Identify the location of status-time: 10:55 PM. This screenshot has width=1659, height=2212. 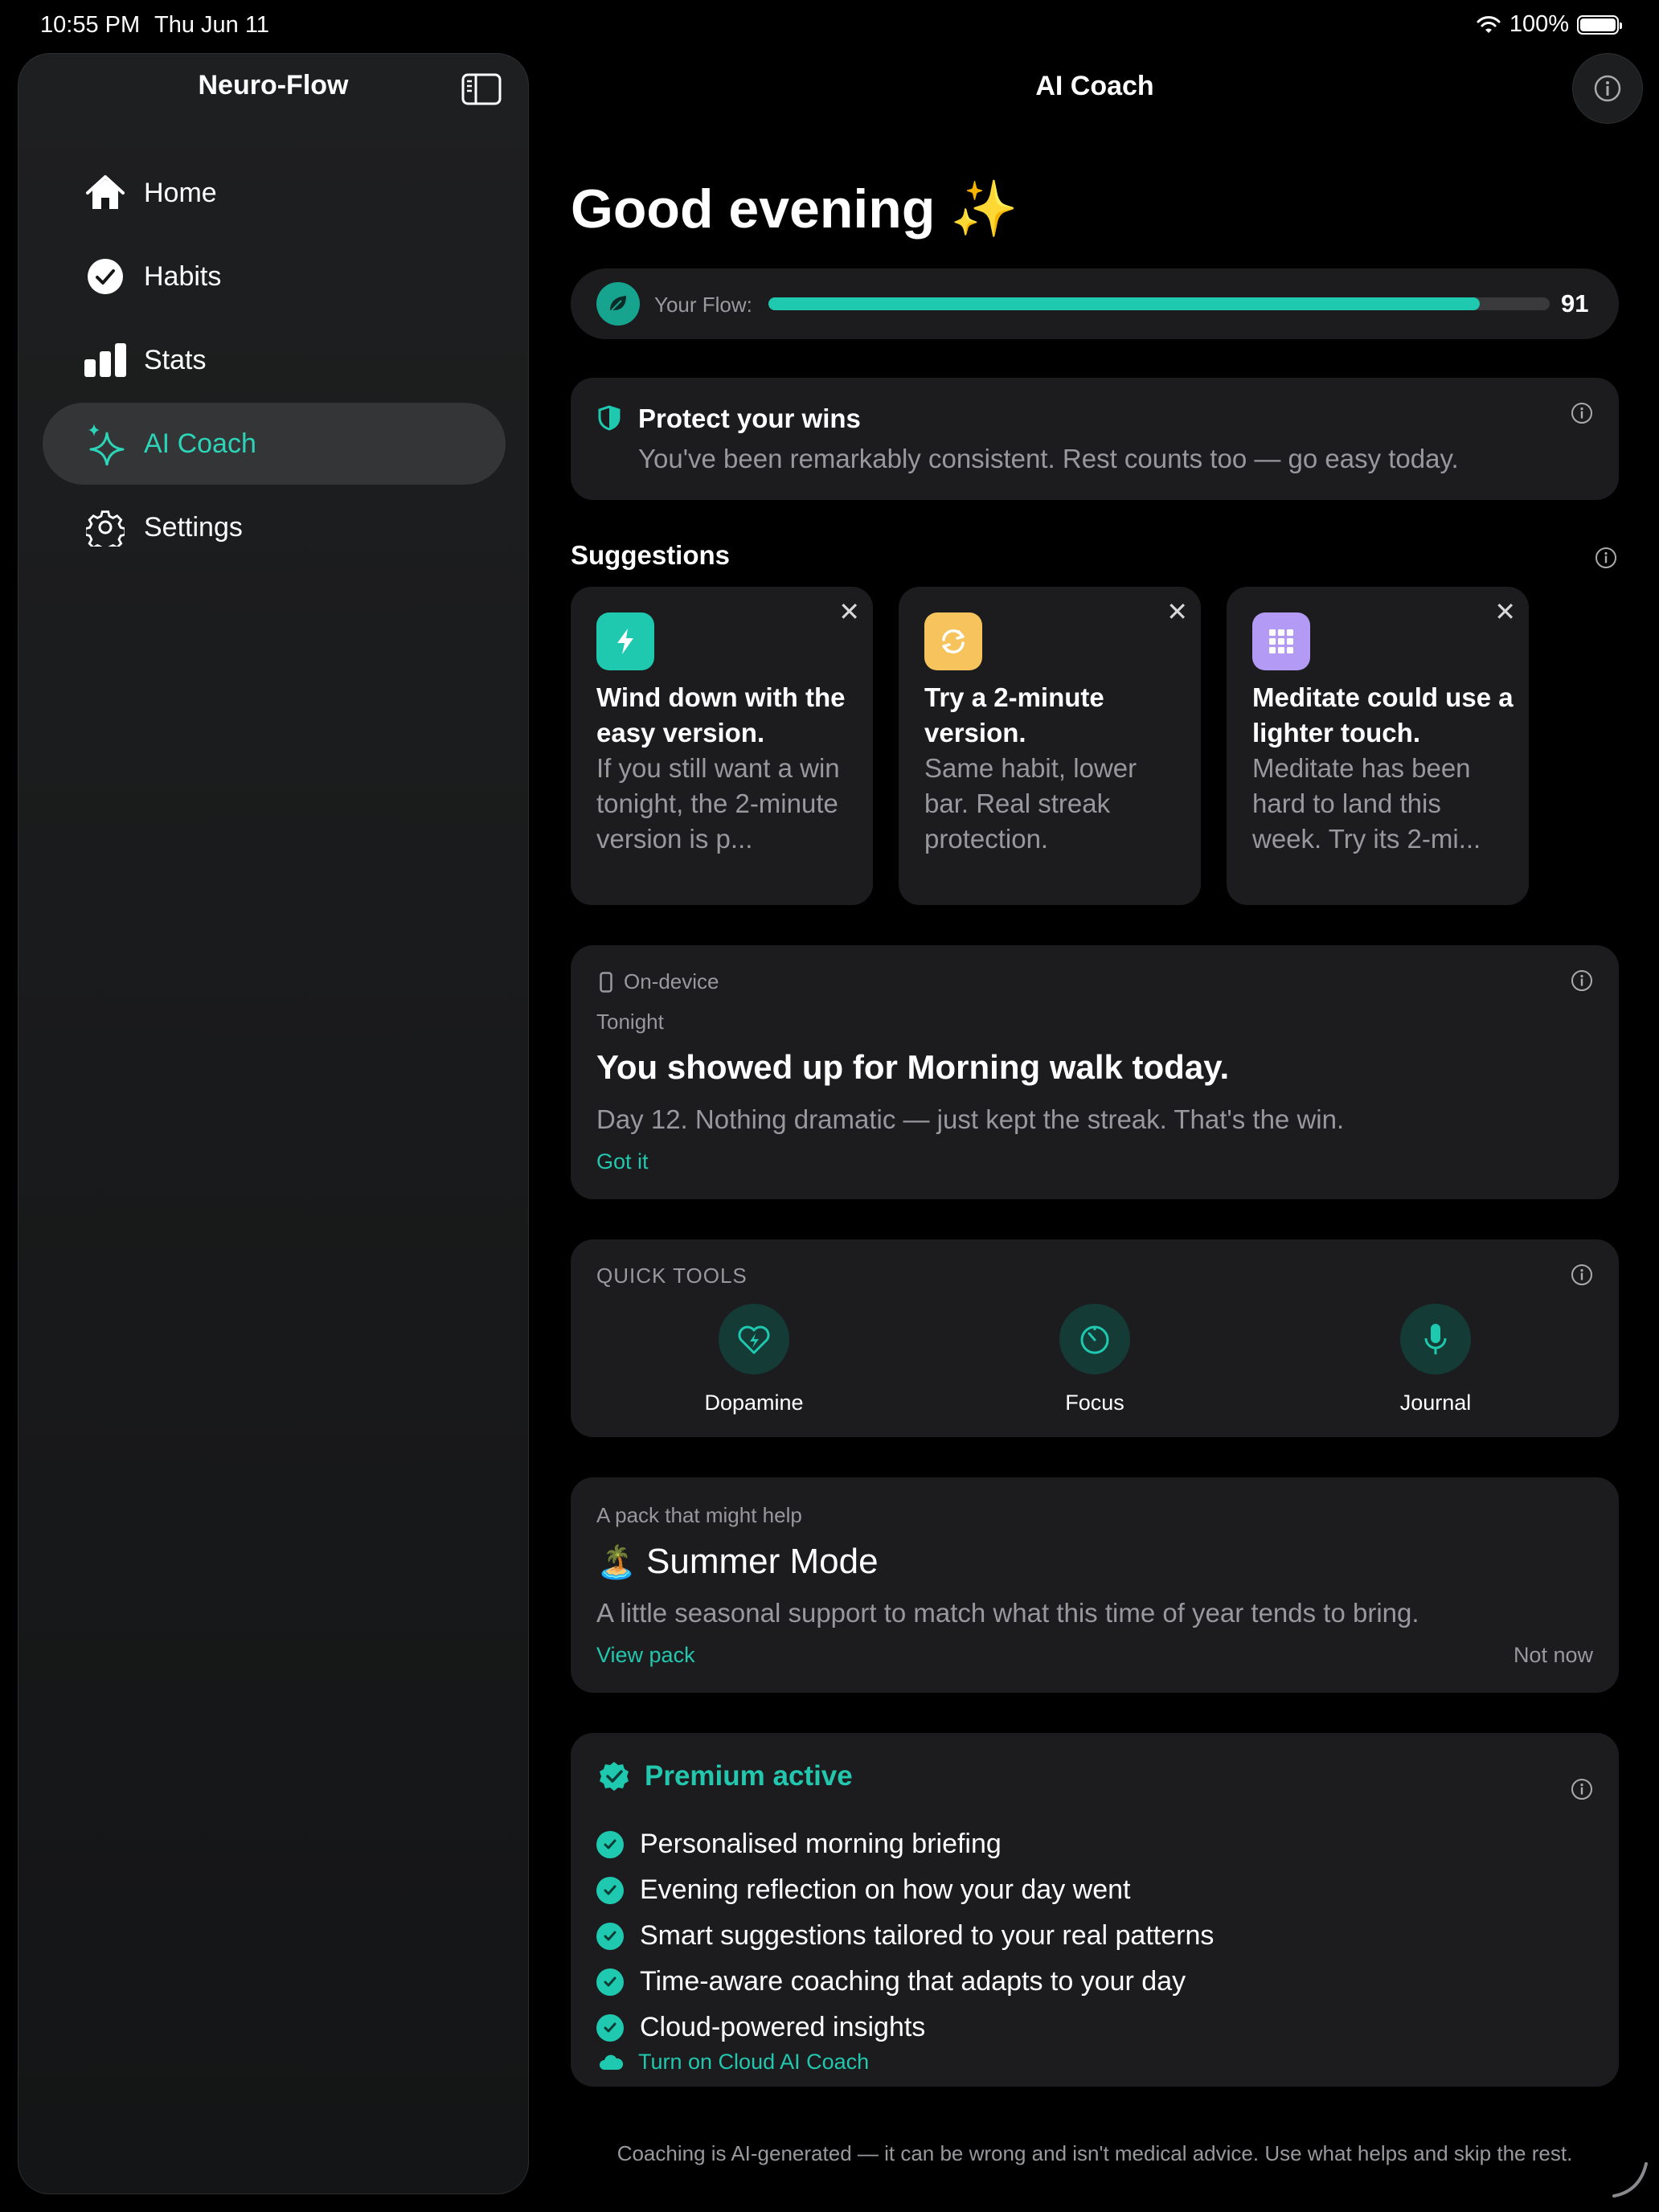
(90, 25).